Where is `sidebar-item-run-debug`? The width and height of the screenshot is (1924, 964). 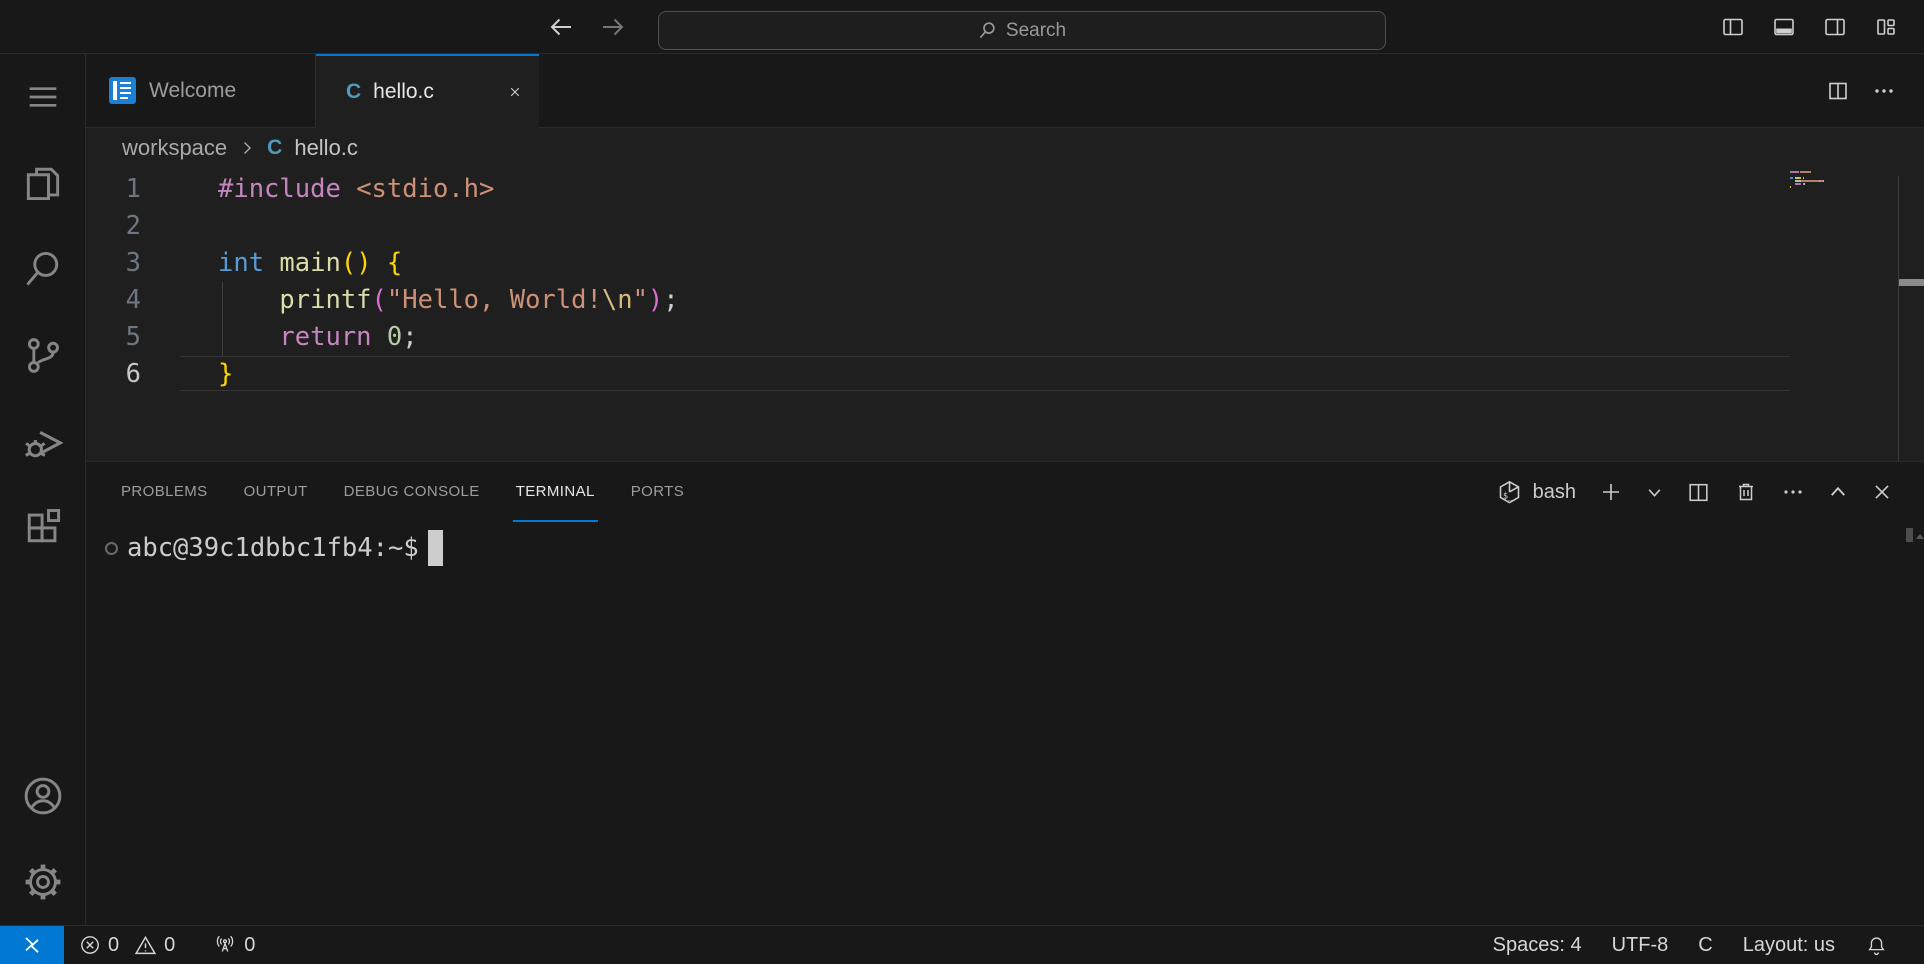 sidebar-item-run-debug is located at coordinates (43, 441).